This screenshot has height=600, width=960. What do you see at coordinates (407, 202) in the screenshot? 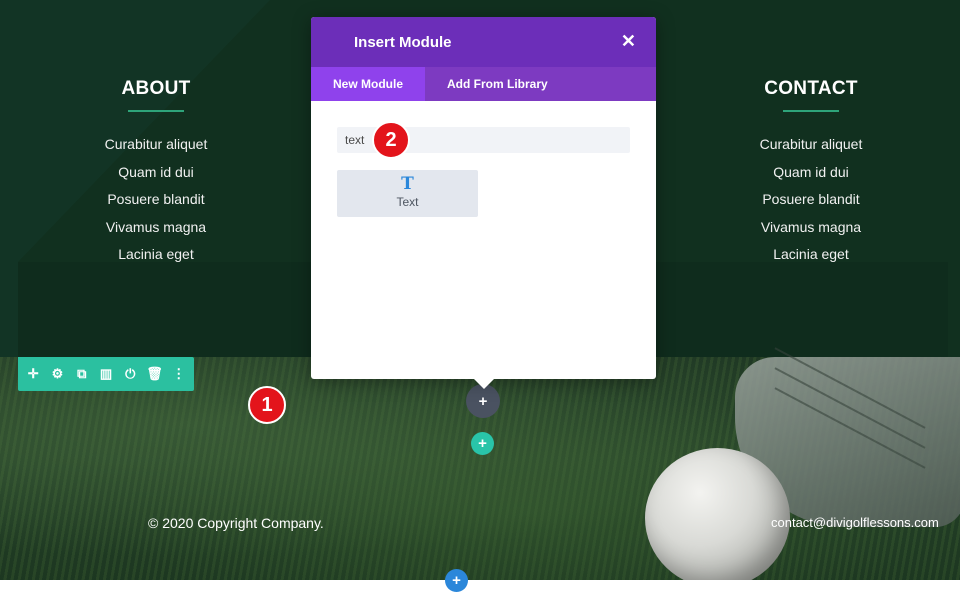
I see `module-option-label: Text` at bounding box center [407, 202].